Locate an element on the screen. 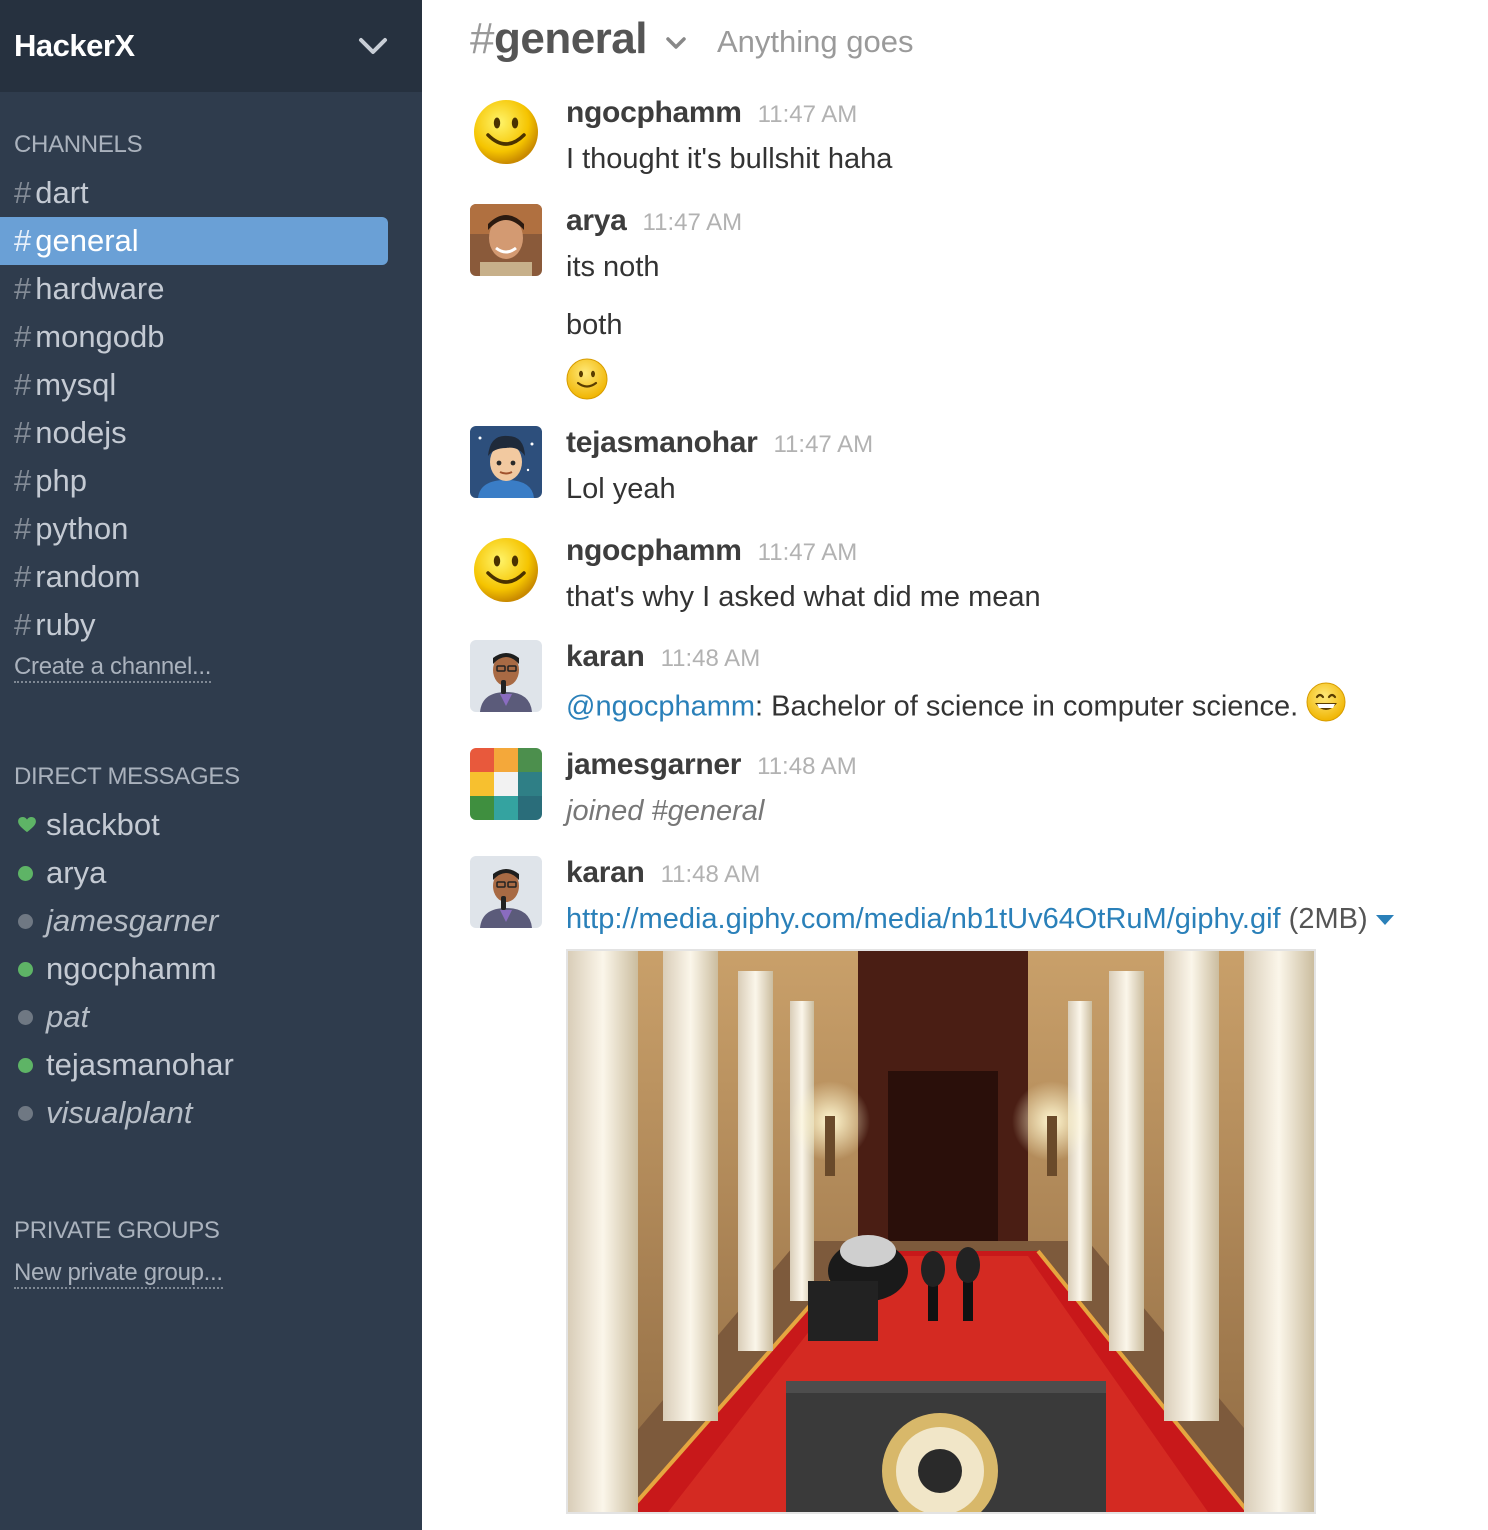  sidebar-item-nodejs: # nodejs is located at coordinates (194, 433).